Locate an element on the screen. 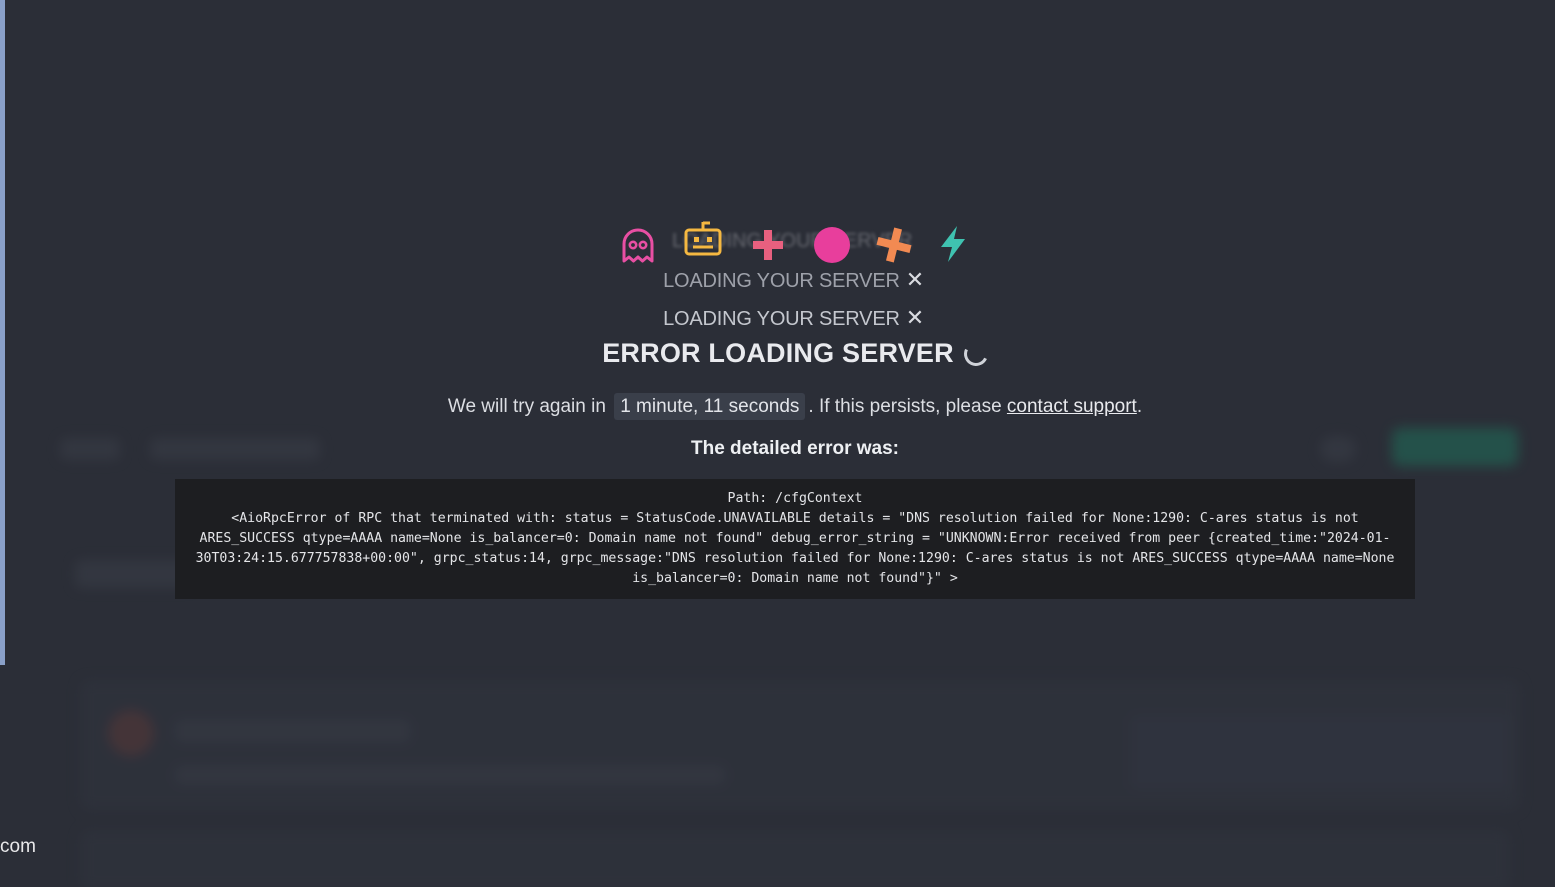 Image resolution: width=1555 pixels, height=887 pixels. plus-icon is located at coordinates (768, 245).